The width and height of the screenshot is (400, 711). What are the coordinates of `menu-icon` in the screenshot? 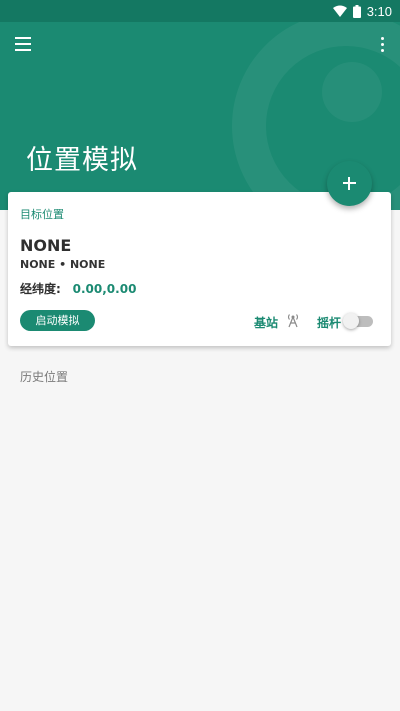 It's located at (24, 44).